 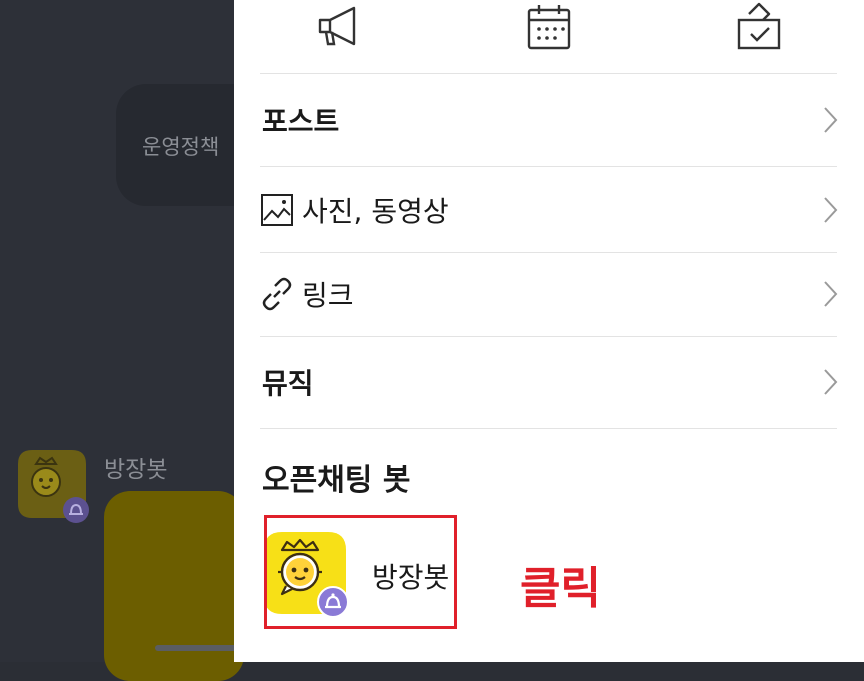 What do you see at coordinates (200, 648) in the screenshot?
I see `home-indicator` at bounding box center [200, 648].